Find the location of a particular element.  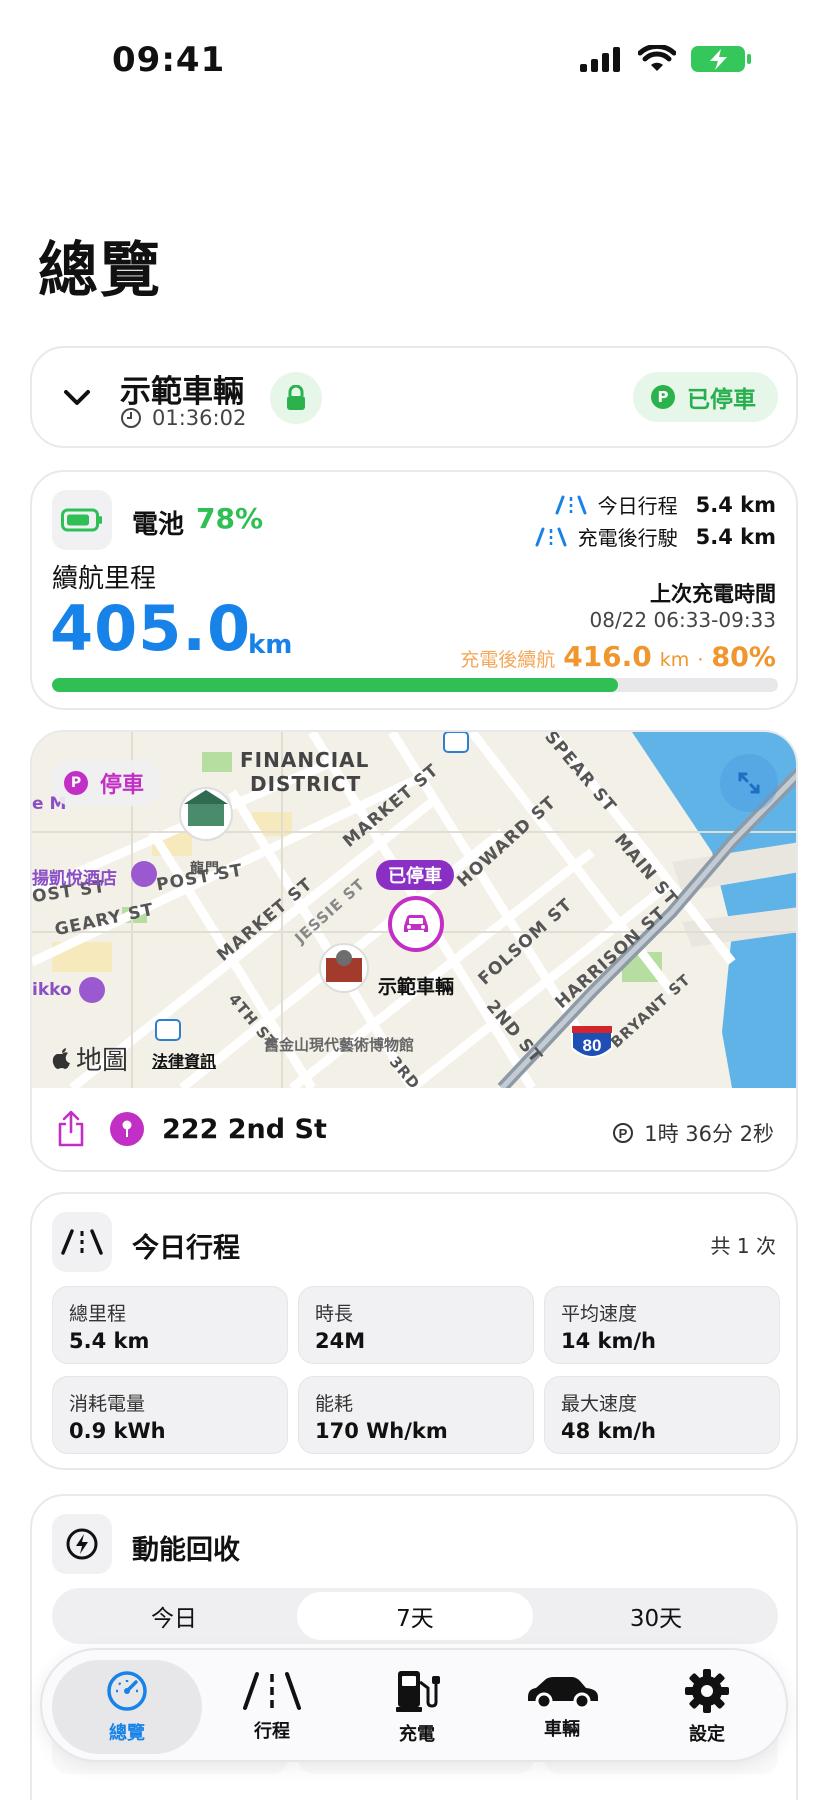

parked-duration-value: 1時 36分 2秒 is located at coordinates (709, 1134).